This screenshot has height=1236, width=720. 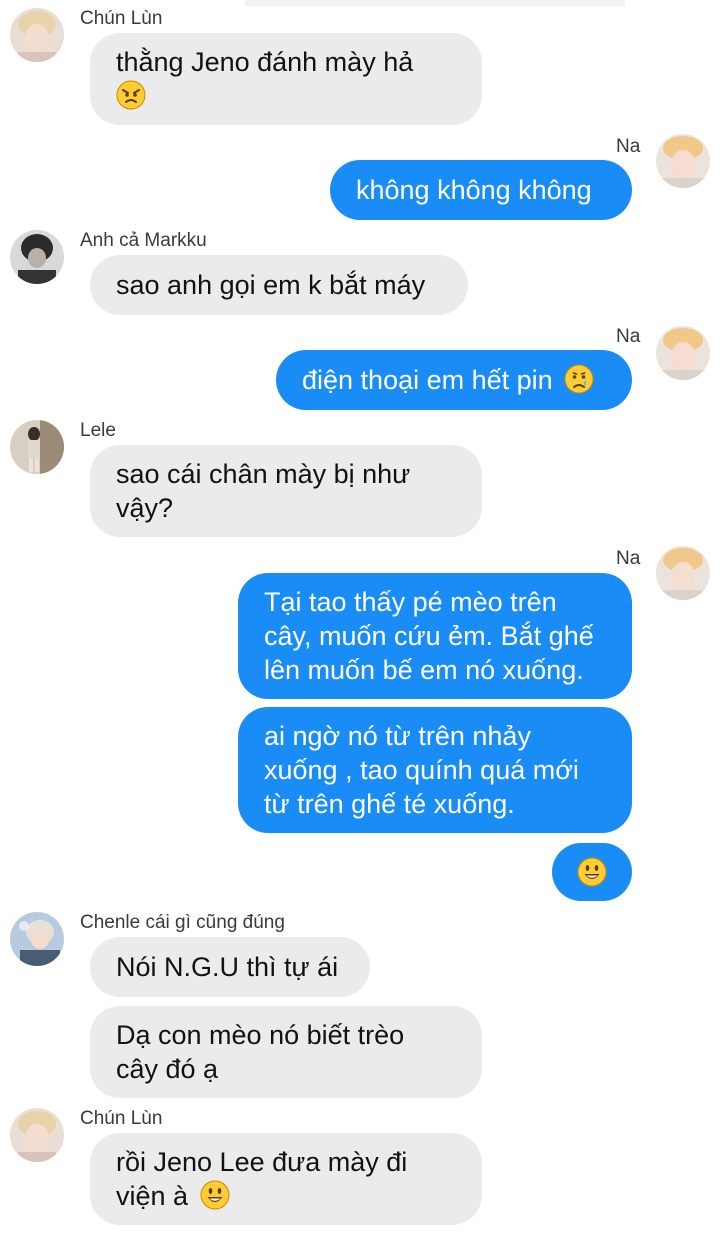 I want to click on top-divider, so click(x=435, y=3).